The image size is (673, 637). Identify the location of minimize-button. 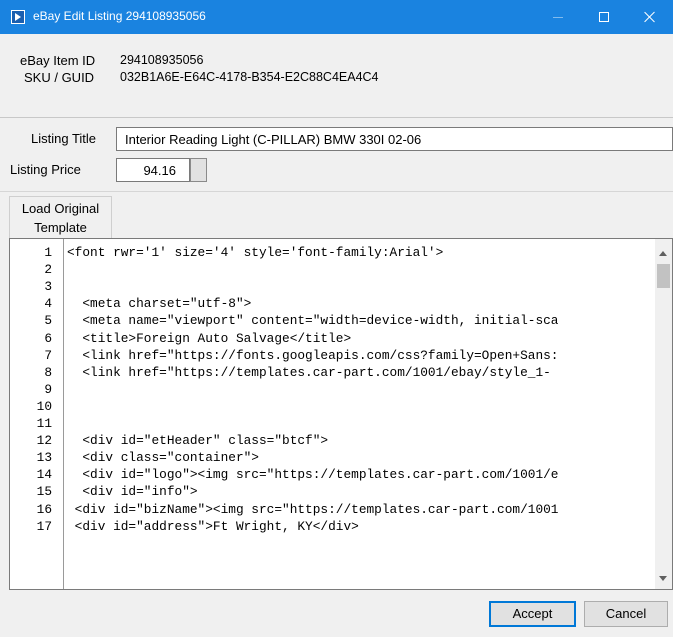
(558, 17).